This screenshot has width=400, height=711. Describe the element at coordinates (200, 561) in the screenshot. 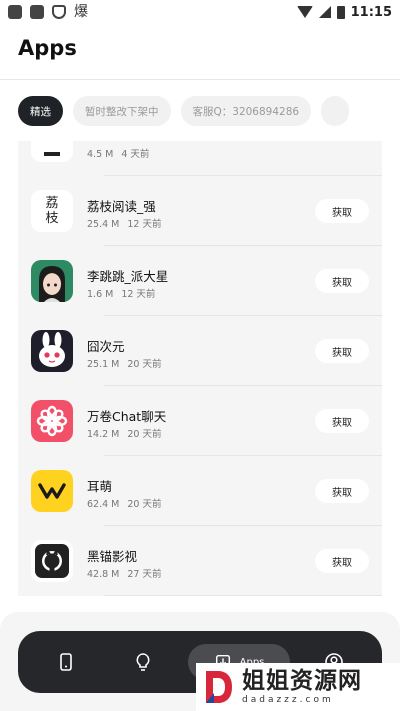

I see `list-item: 黑锚影视 42.8 M 27 天前 获取` at that location.